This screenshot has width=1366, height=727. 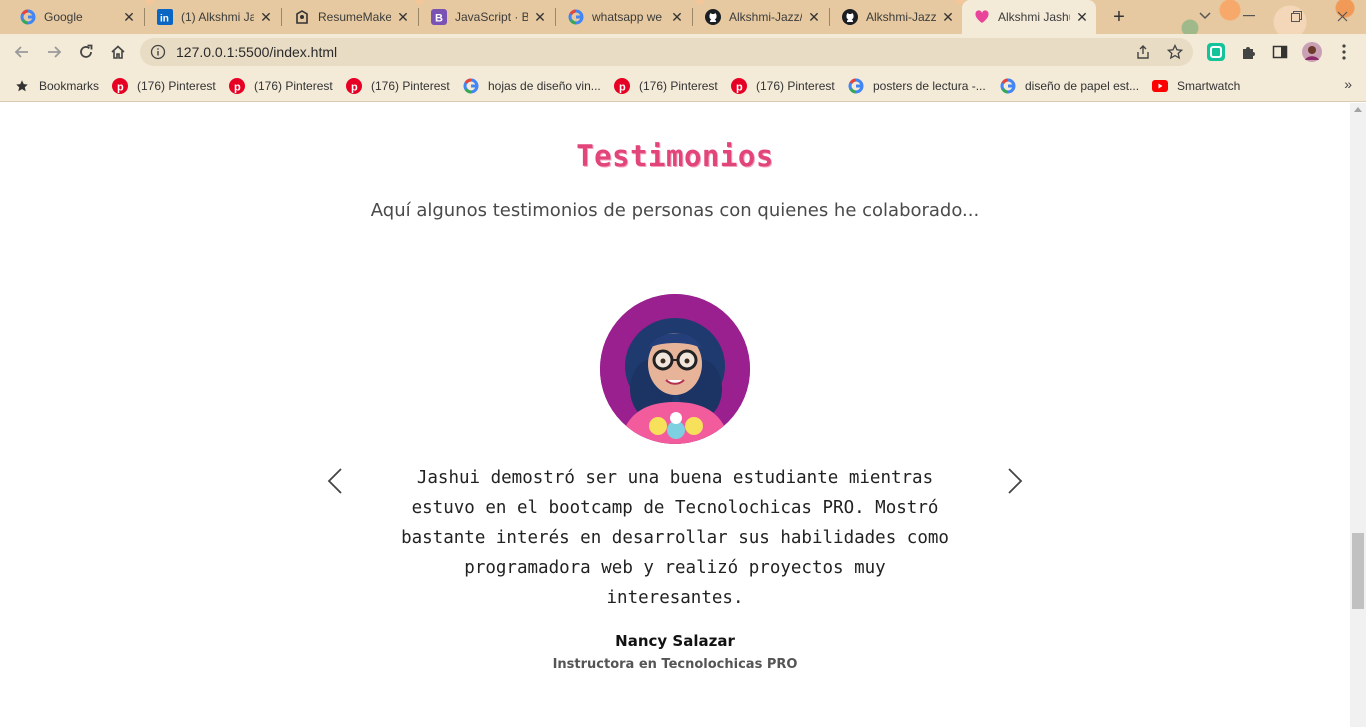 I want to click on reload-button, so click(x=86, y=52).